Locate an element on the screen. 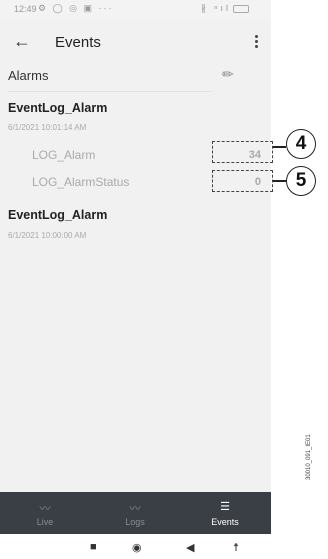 The width and height of the screenshot is (328, 559). battery-icon is located at coordinates (241, 9).